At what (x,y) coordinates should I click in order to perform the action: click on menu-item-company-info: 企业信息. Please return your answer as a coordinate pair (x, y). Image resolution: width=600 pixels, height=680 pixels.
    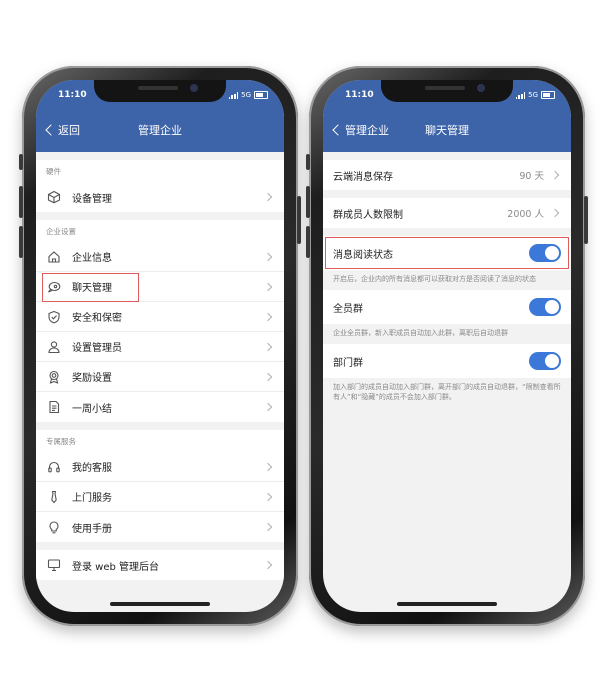
    Looking at the image, I should click on (160, 257).